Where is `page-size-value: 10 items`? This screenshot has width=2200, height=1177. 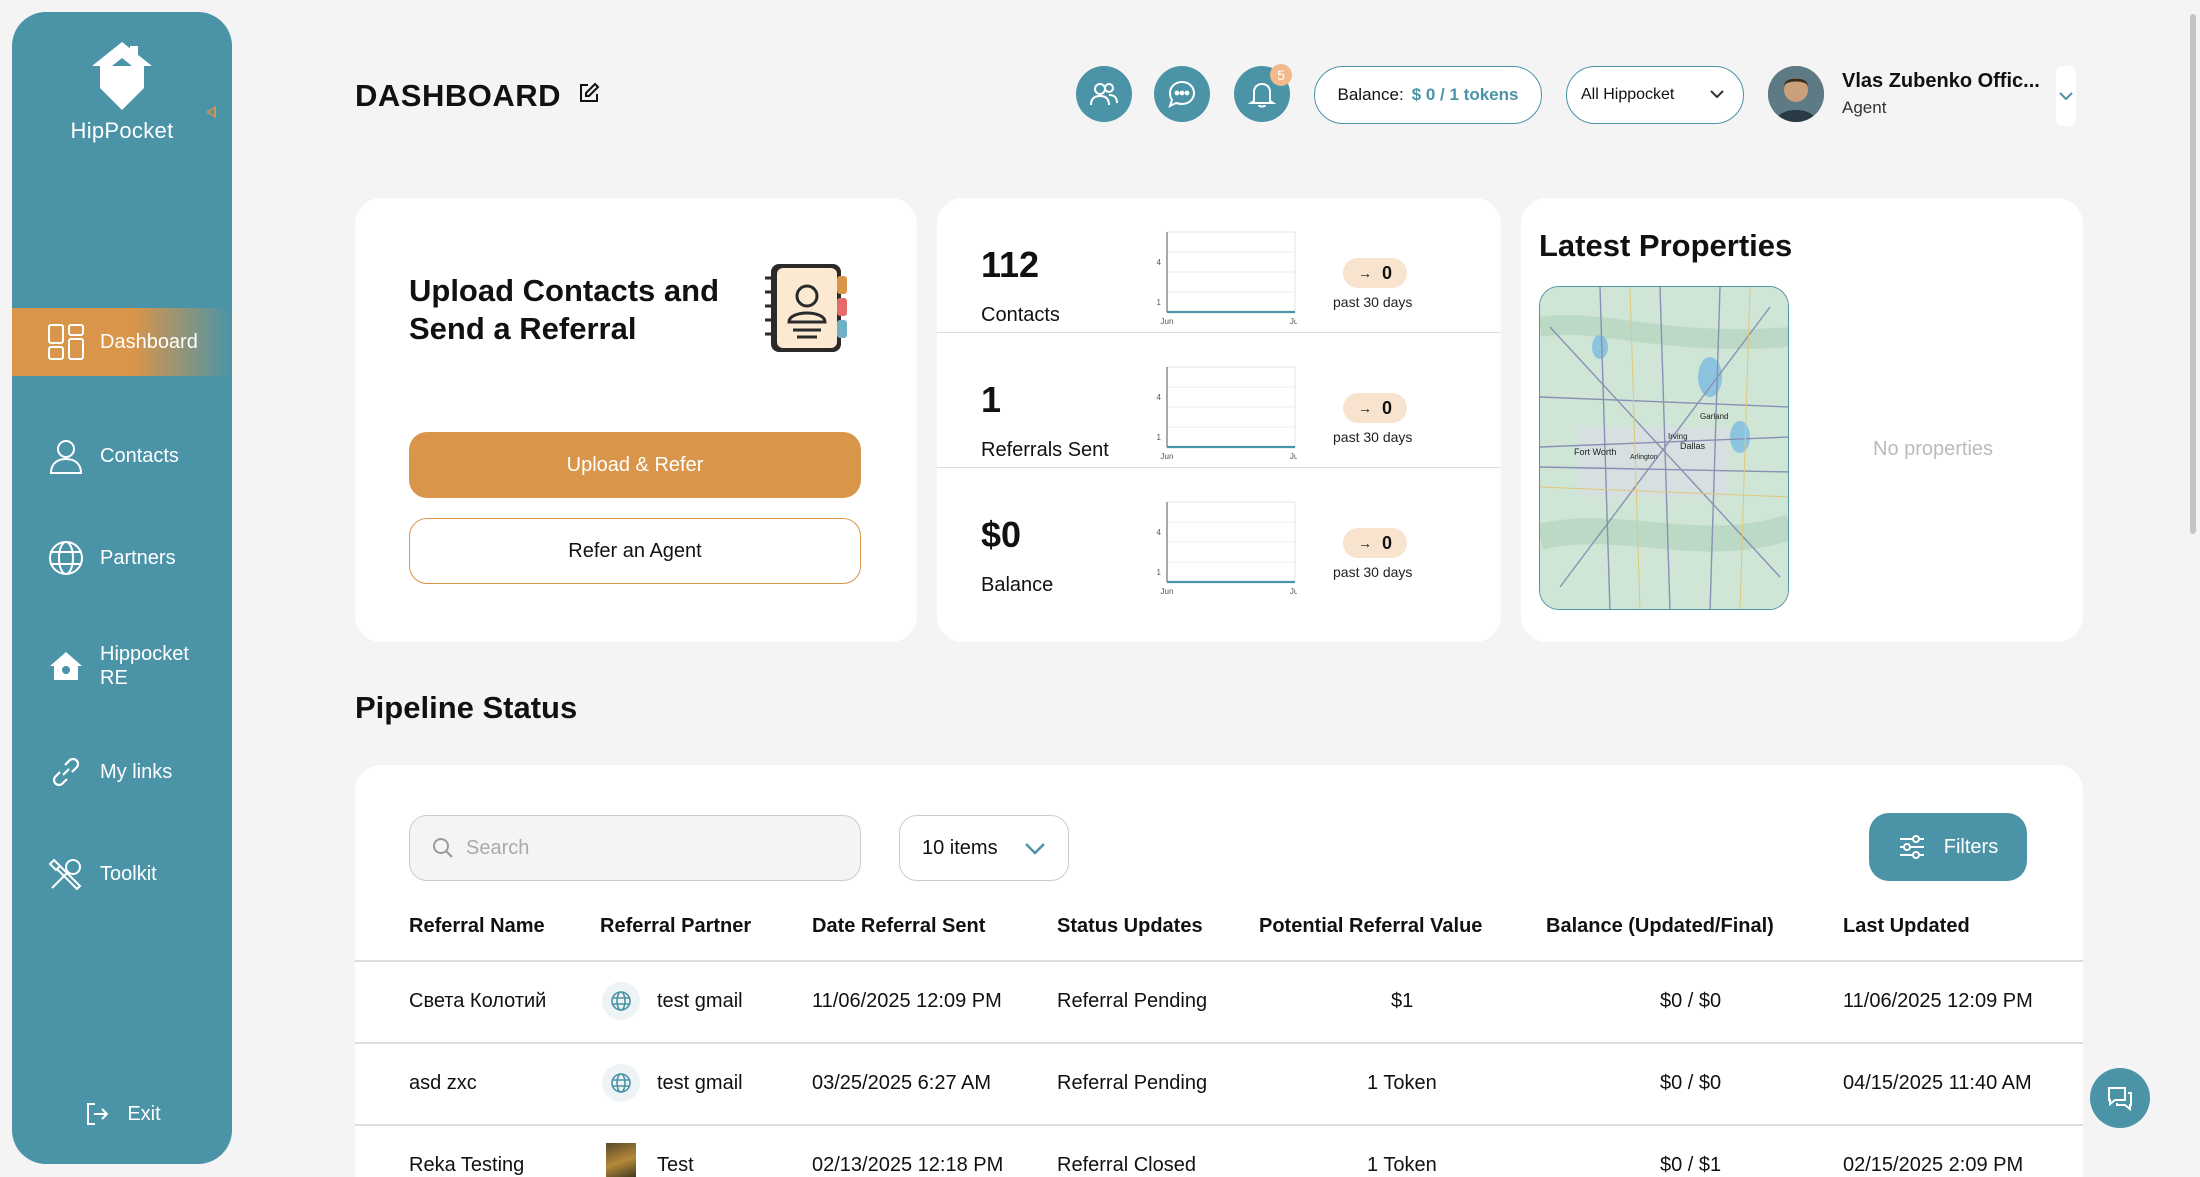 page-size-value: 10 items is located at coordinates (960, 847).